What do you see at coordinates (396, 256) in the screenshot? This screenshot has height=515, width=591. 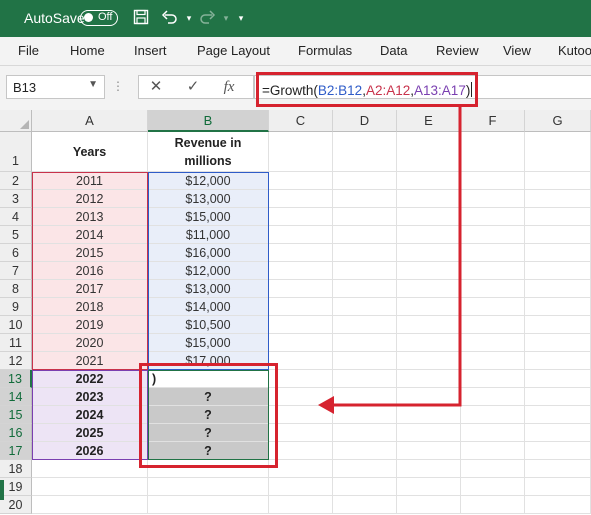 I see `annotation-arrow-line` at bounding box center [396, 256].